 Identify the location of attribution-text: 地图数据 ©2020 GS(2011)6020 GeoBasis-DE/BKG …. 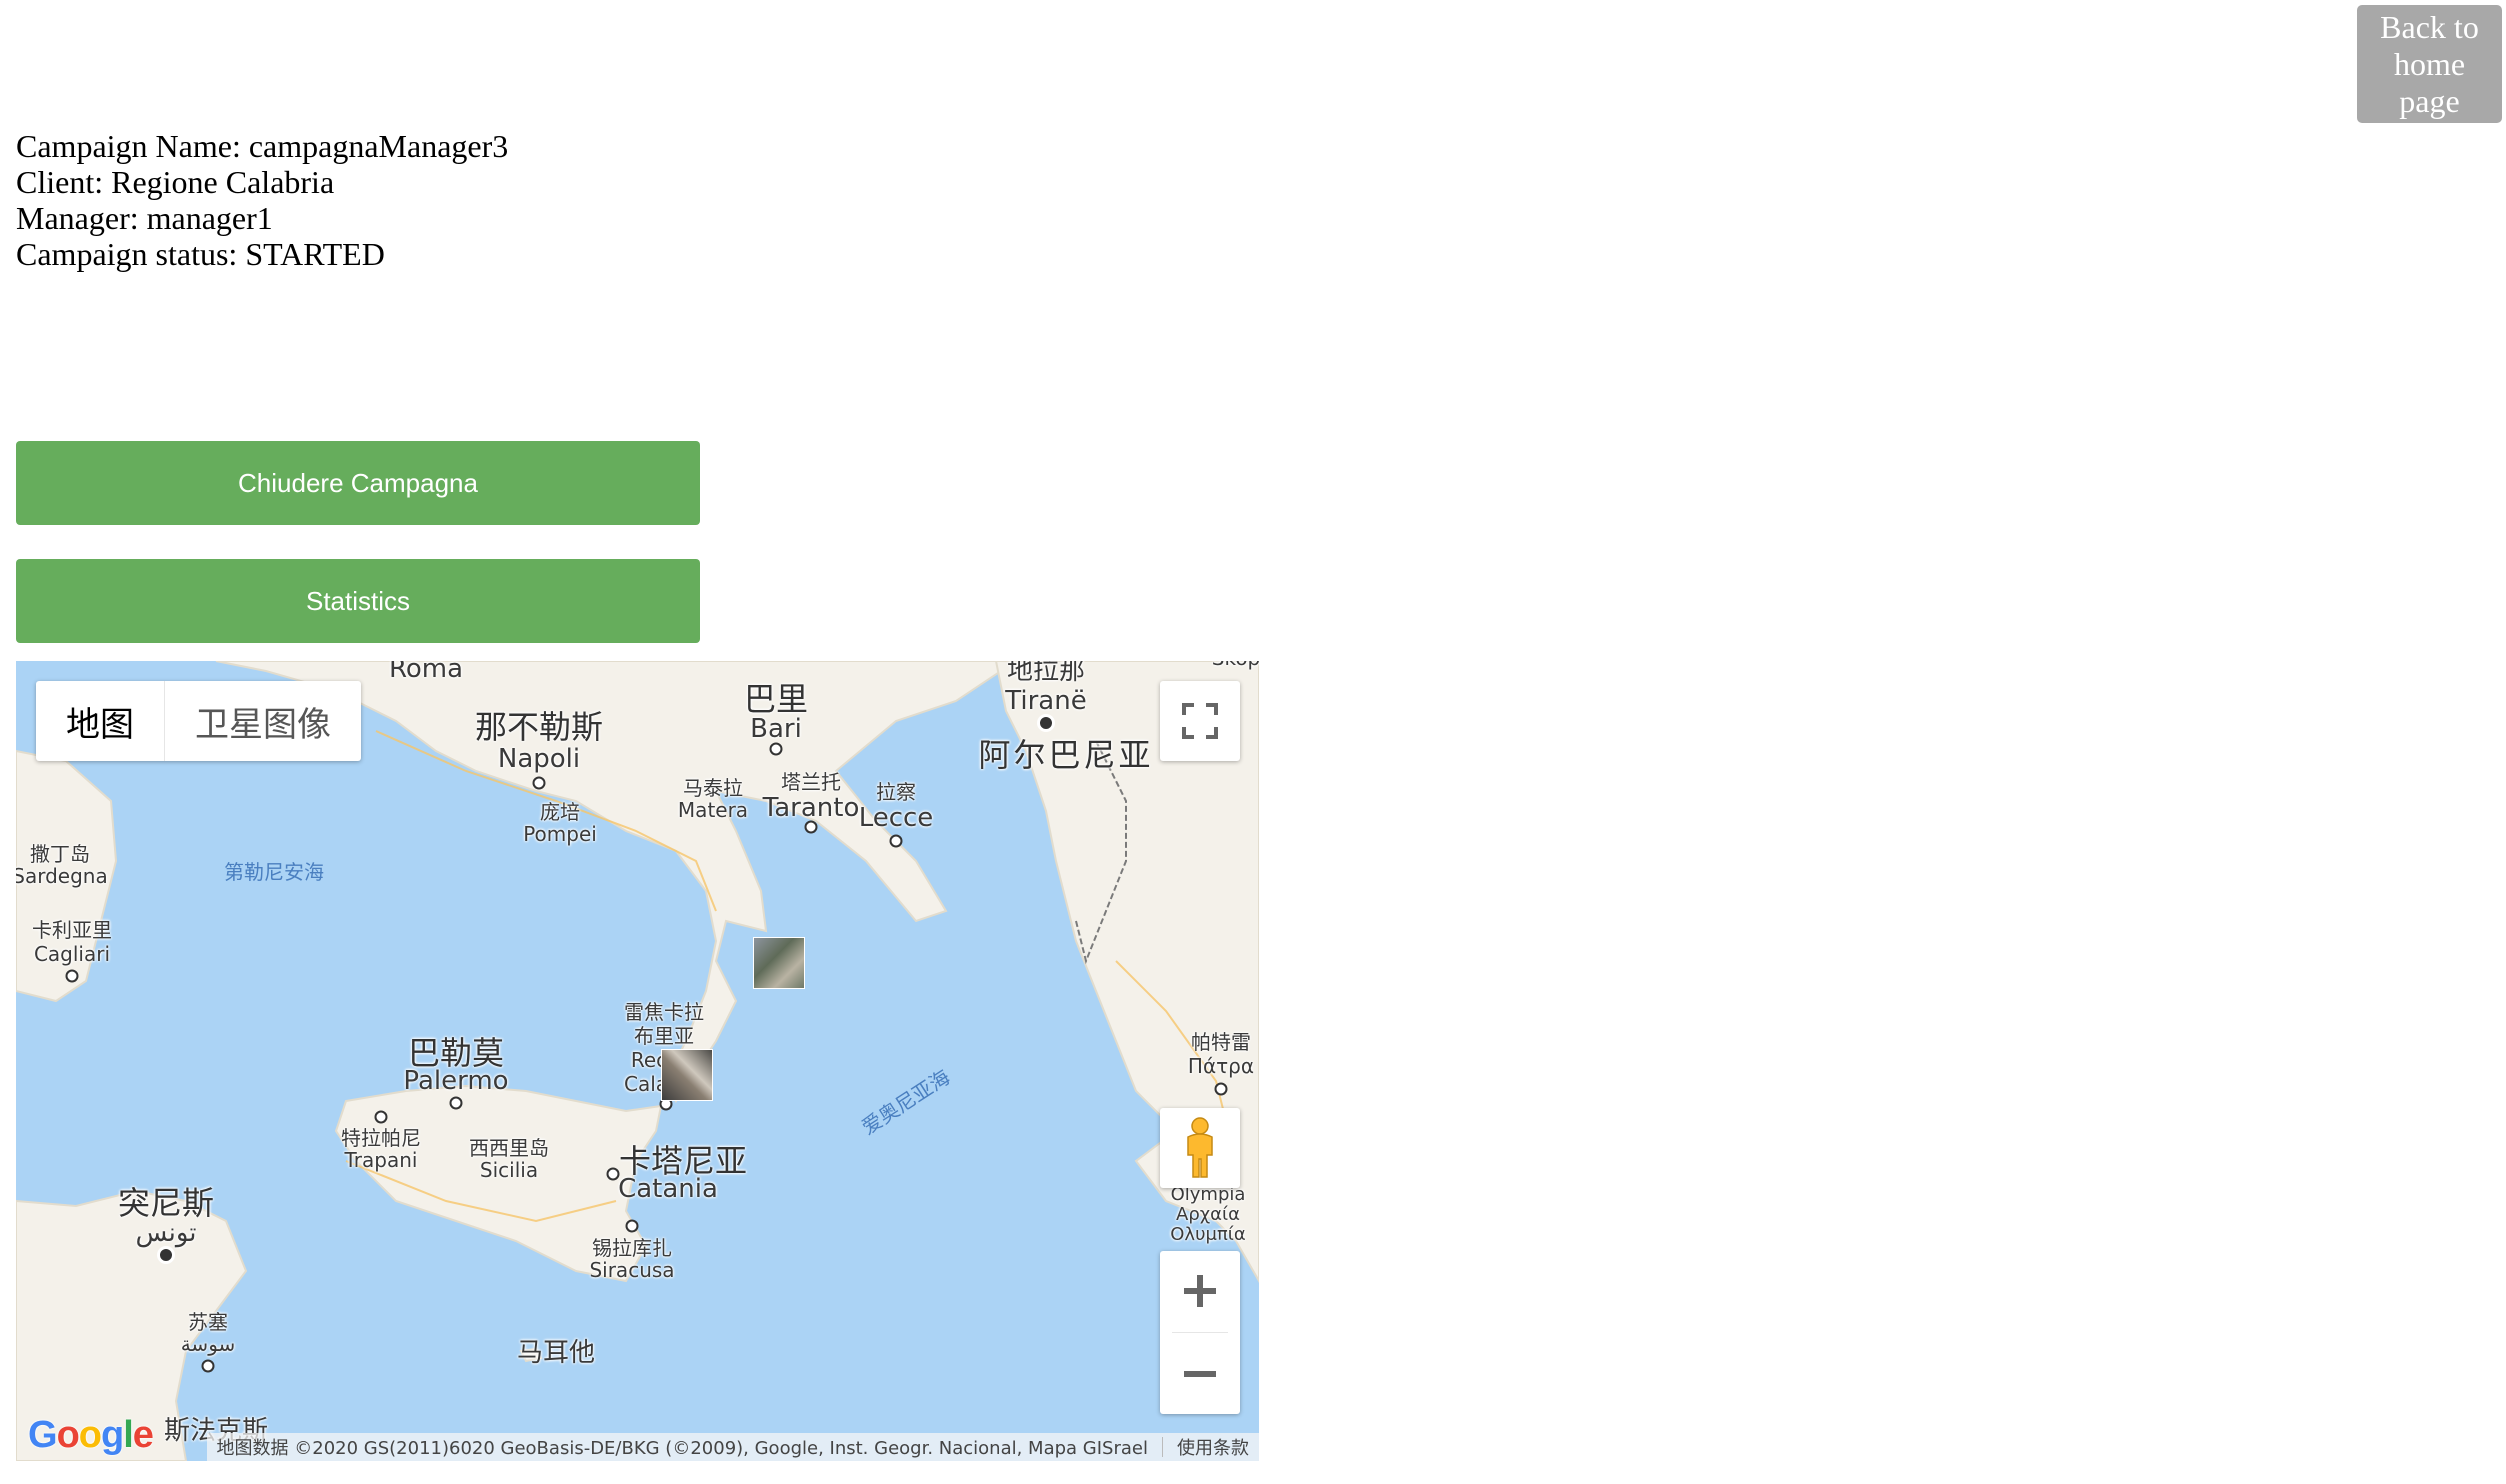
(682, 1448).